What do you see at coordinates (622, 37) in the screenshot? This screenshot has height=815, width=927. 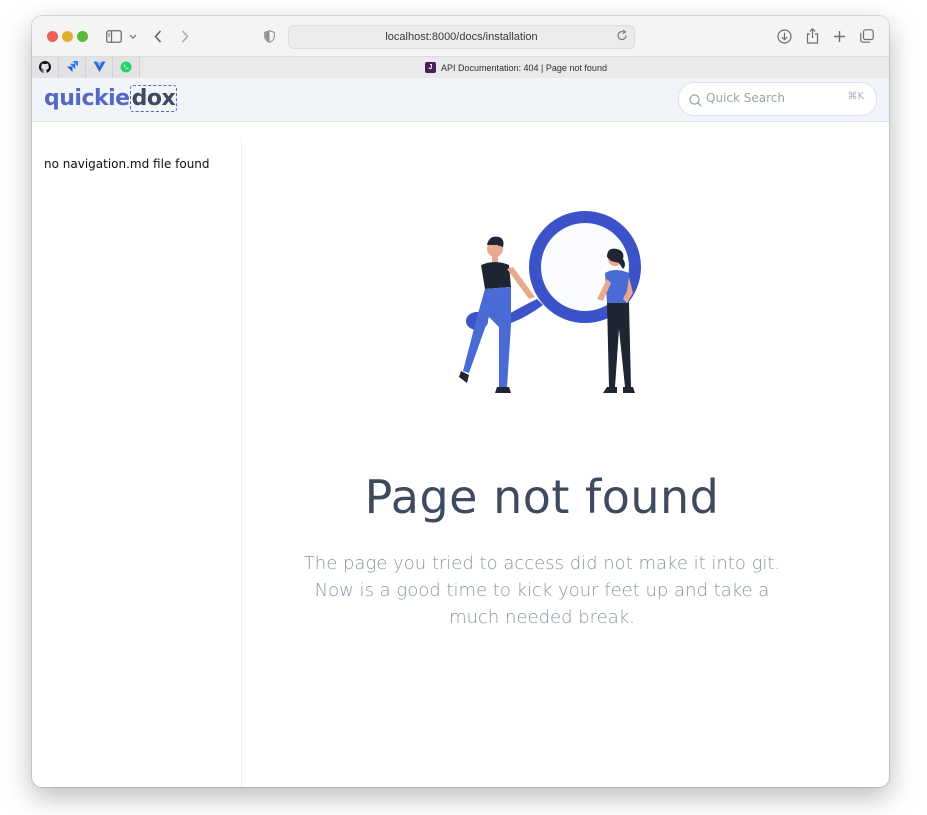 I see `reload-icon` at bounding box center [622, 37].